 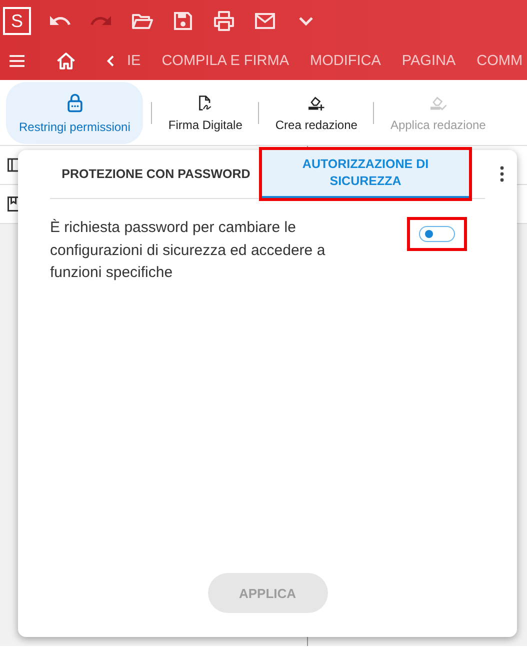 I want to click on setting-description: È richiesta password per cambiare le configurazioni di sicurezza ed accedere a funzioni specifiche, so click(x=188, y=250).